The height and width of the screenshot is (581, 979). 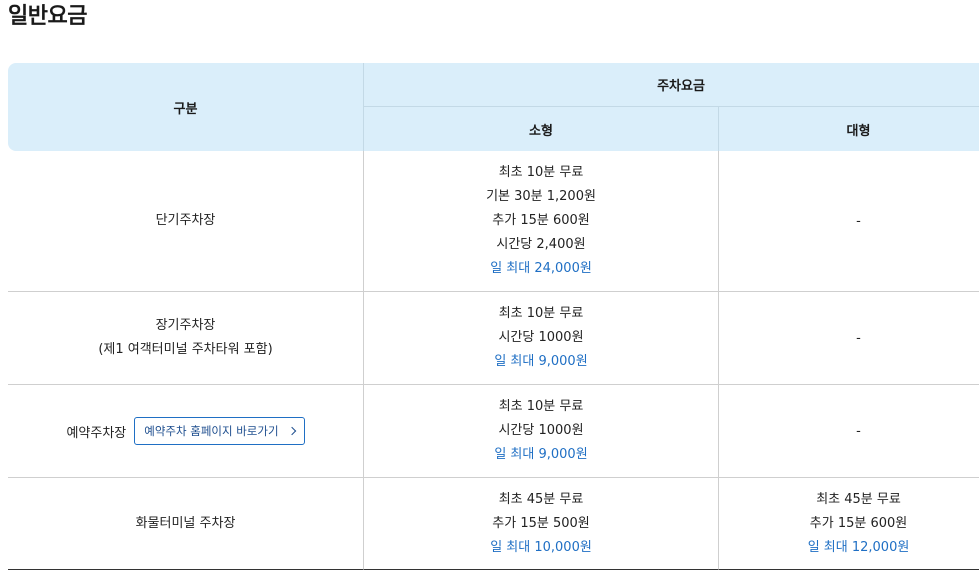 I want to click on header-parking-fee: 주차요금, so click(x=671, y=85).